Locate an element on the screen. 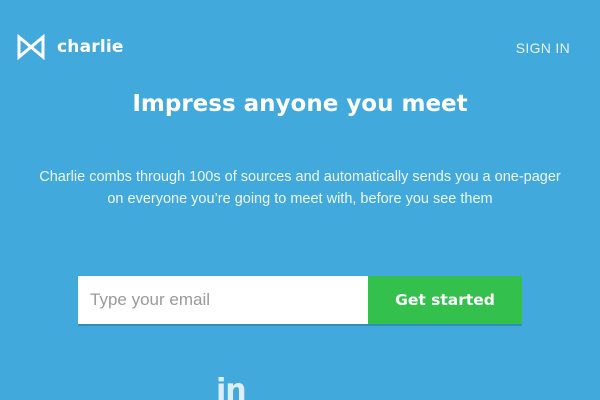 This screenshot has width=600, height=400. get-started-button: Get started is located at coordinates (445, 300).